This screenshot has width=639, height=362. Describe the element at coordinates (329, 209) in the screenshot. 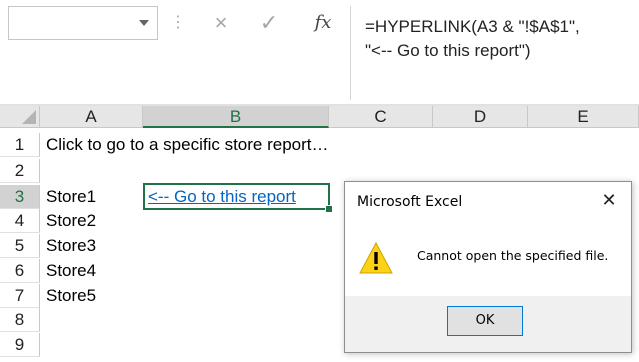

I see `fill-handle` at that location.